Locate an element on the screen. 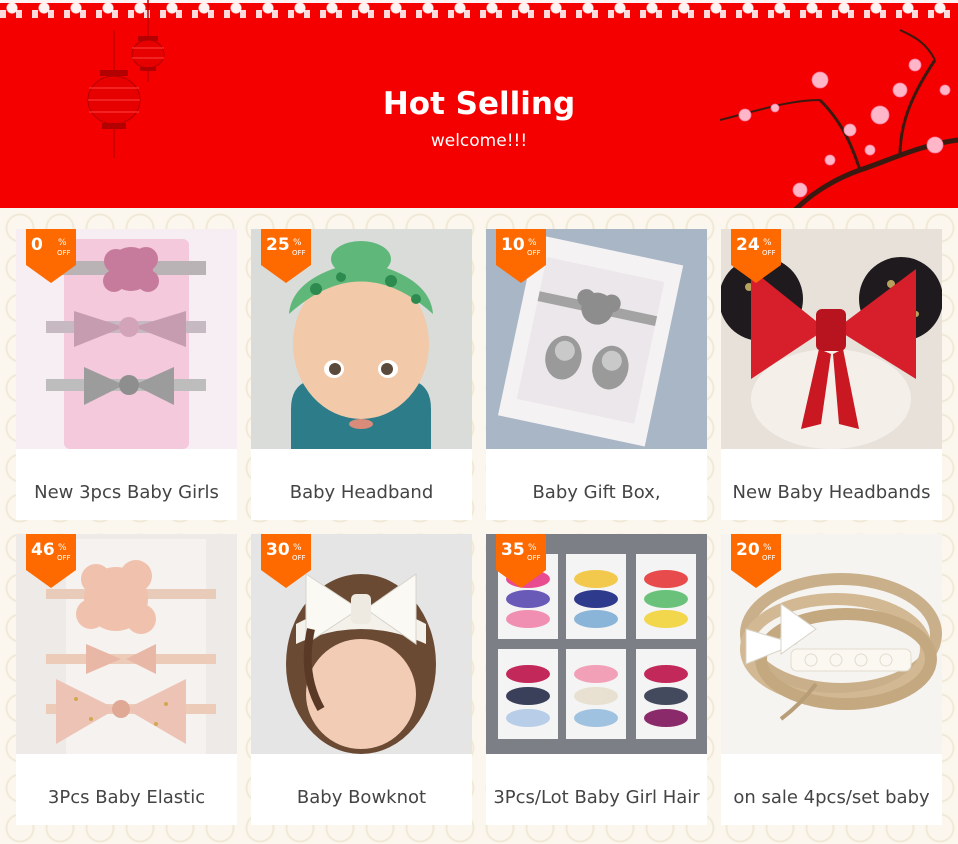 The image size is (958, 844). product-title: 3Pcs/Lot Baby Girl Hair is located at coordinates (596, 797).